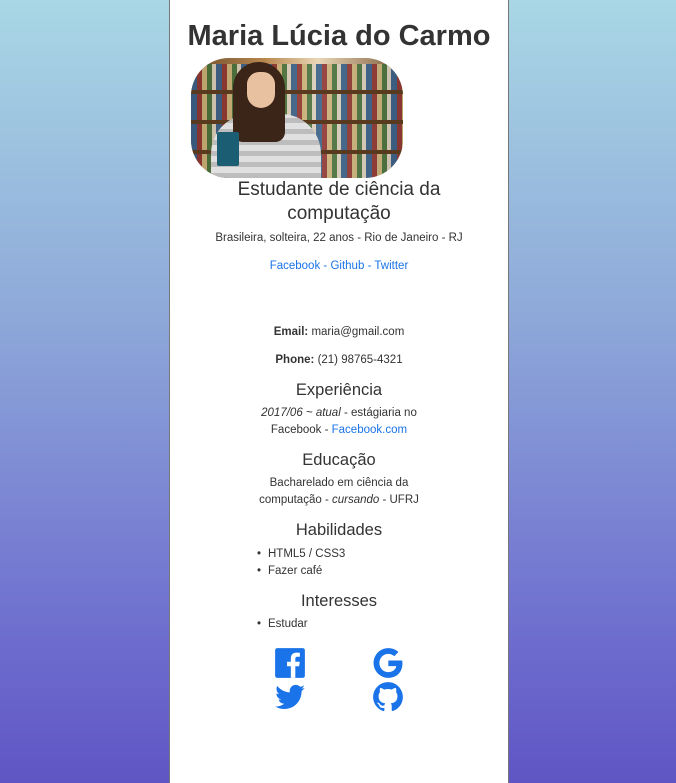 The height and width of the screenshot is (783, 676). Describe the element at coordinates (358, 332) in the screenshot. I see `email-value: maria@gmail.com` at that location.